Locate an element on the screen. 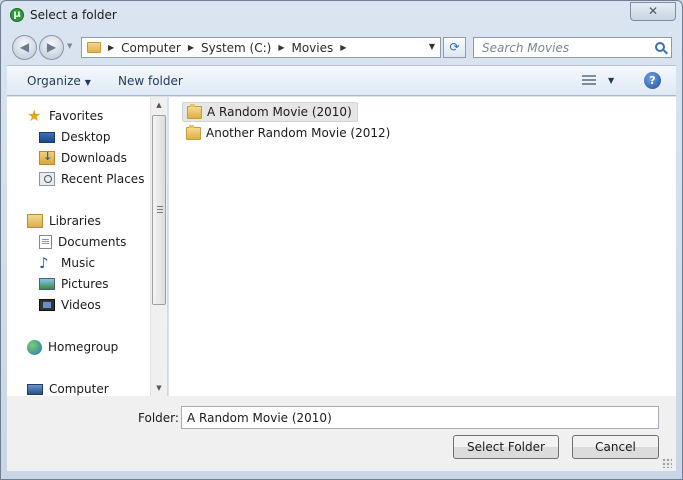 The height and width of the screenshot is (480, 683). organize-button: Organize ▼ is located at coordinates (59, 81).